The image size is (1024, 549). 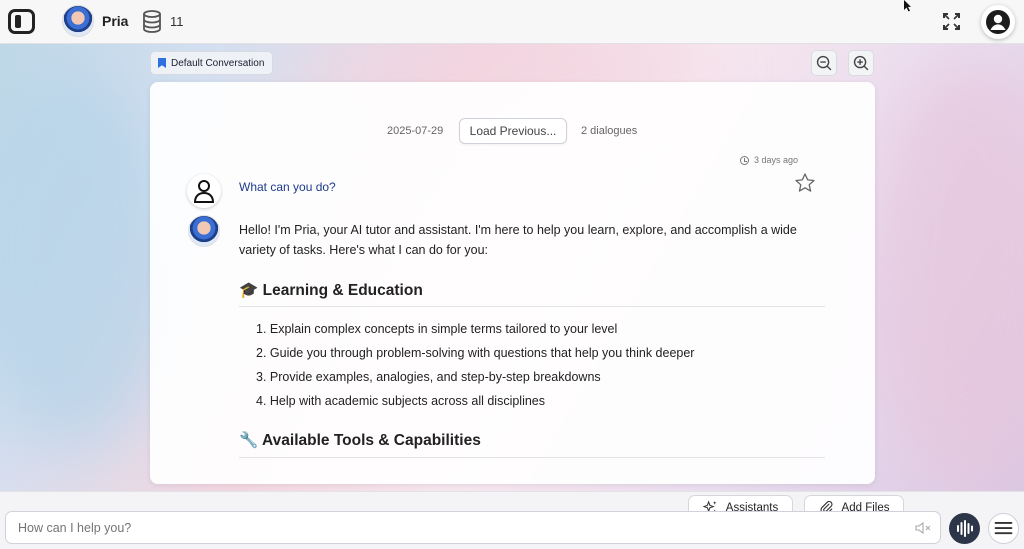 I want to click on user-avatar, so click(x=204, y=191).